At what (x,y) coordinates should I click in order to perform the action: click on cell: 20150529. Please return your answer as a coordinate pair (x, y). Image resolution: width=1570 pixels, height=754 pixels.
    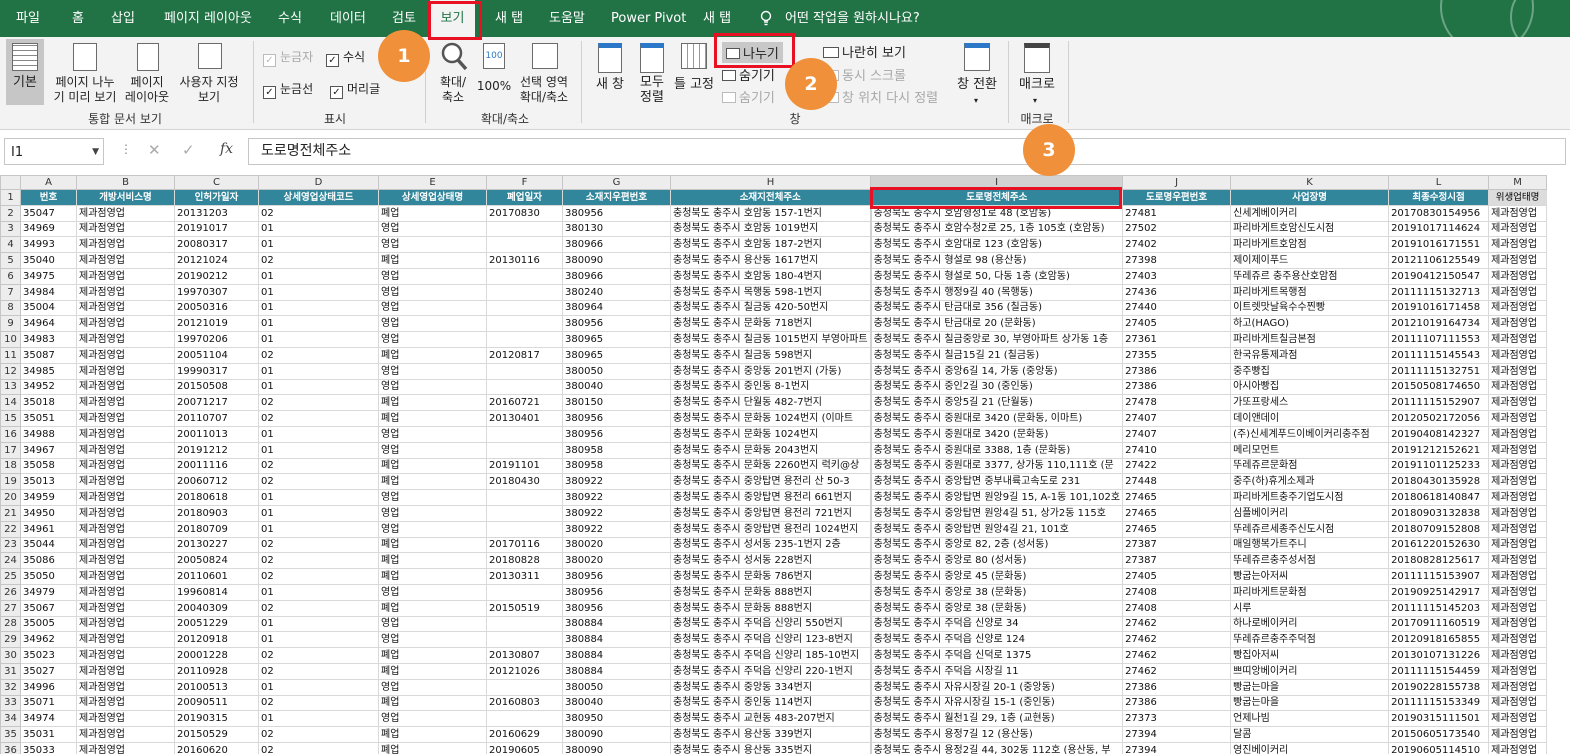
    Looking at the image, I should click on (216, 734).